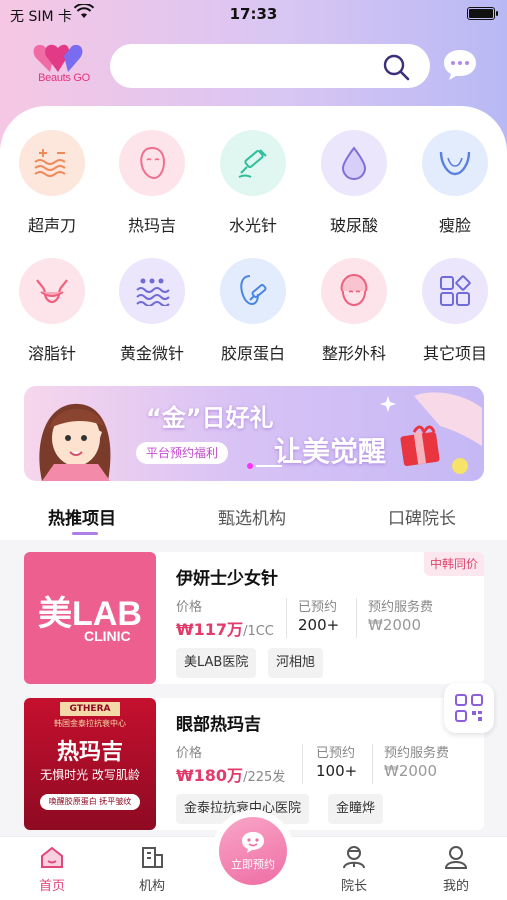 Image resolution: width=507 pixels, height=900 pixels. I want to click on category-plastic-surgery: 整形外科, so click(354, 311).